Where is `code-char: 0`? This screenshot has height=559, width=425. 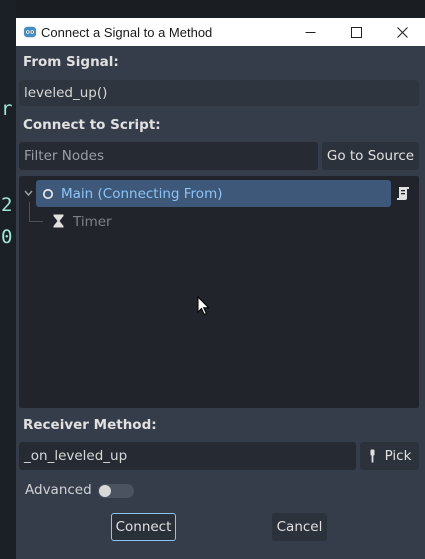
code-char: 0 is located at coordinates (7, 237).